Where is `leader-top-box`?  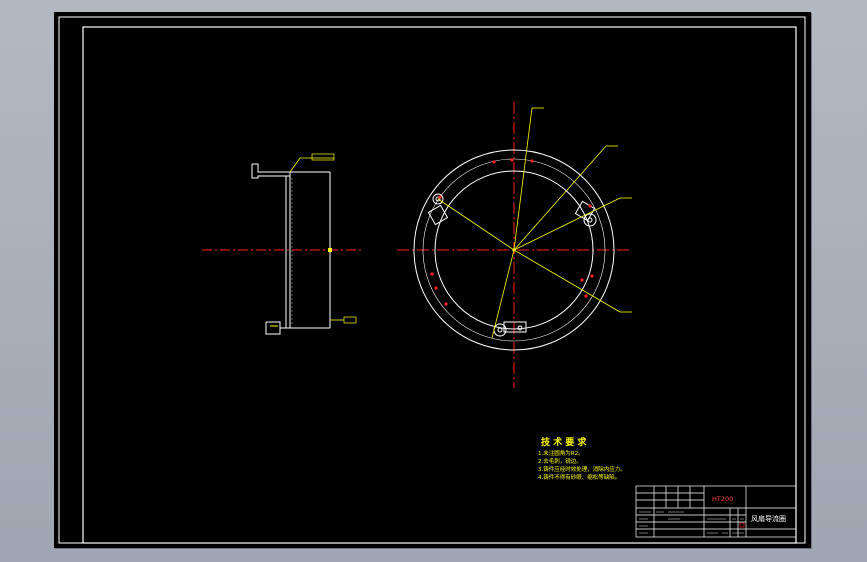 leader-top-box is located at coordinates (323, 157).